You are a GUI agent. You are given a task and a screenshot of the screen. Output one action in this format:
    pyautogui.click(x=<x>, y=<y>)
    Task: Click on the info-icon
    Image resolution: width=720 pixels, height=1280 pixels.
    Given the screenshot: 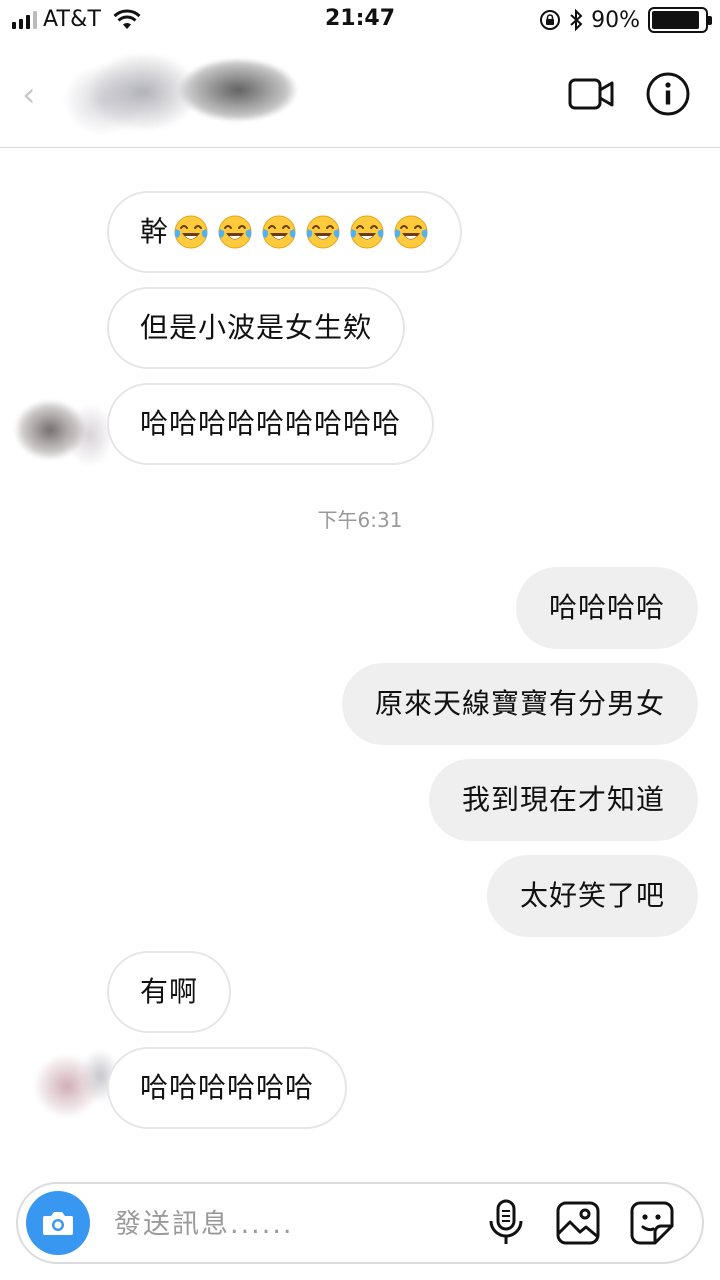 What is the action you would take?
    pyautogui.click(x=668, y=94)
    